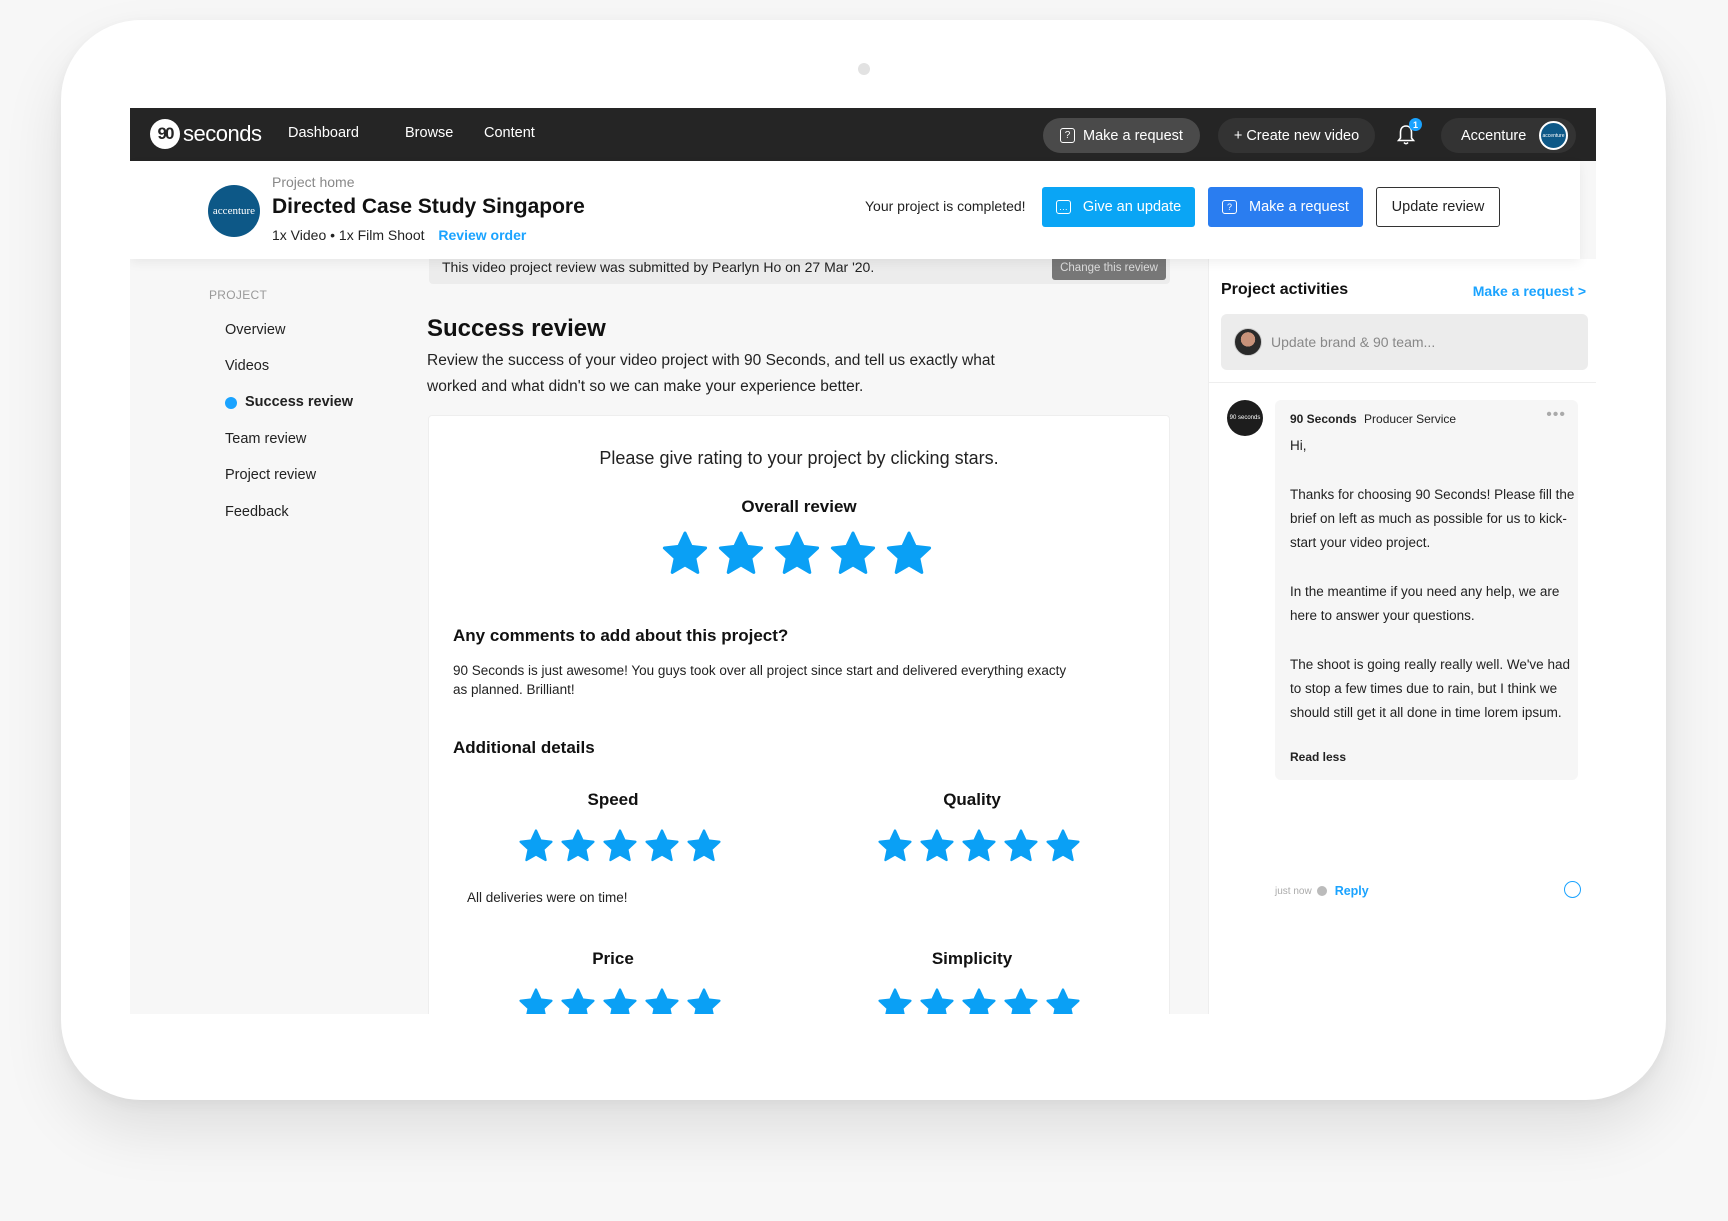 Image resolution: width=1728 pixels, height=1221 pixels. Describe the element at coordinates (1352, 891) in the screenshot. I see `reply-link: Reply` at that location.